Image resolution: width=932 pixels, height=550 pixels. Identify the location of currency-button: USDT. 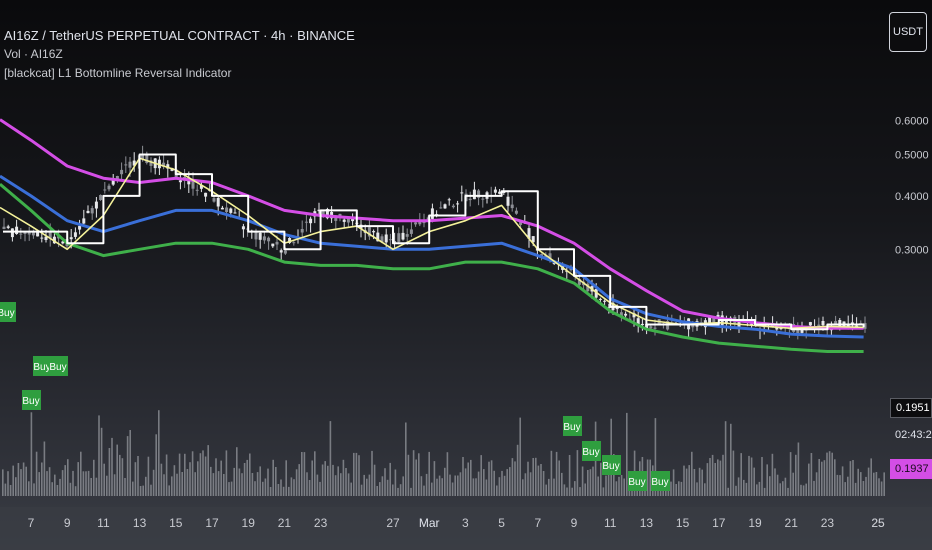
(908, 32).